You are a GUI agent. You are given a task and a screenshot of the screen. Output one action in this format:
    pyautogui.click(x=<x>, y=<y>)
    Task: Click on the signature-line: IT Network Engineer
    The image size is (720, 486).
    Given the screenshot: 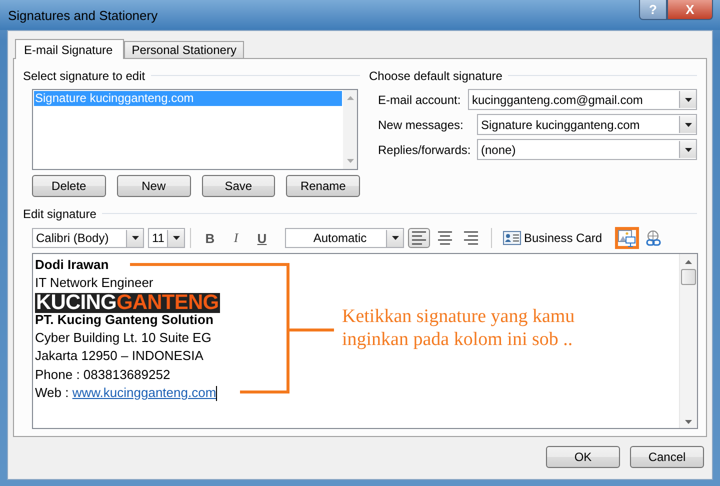 What is the action you would take?
    pyautogui.click(x=94, y=283)
    